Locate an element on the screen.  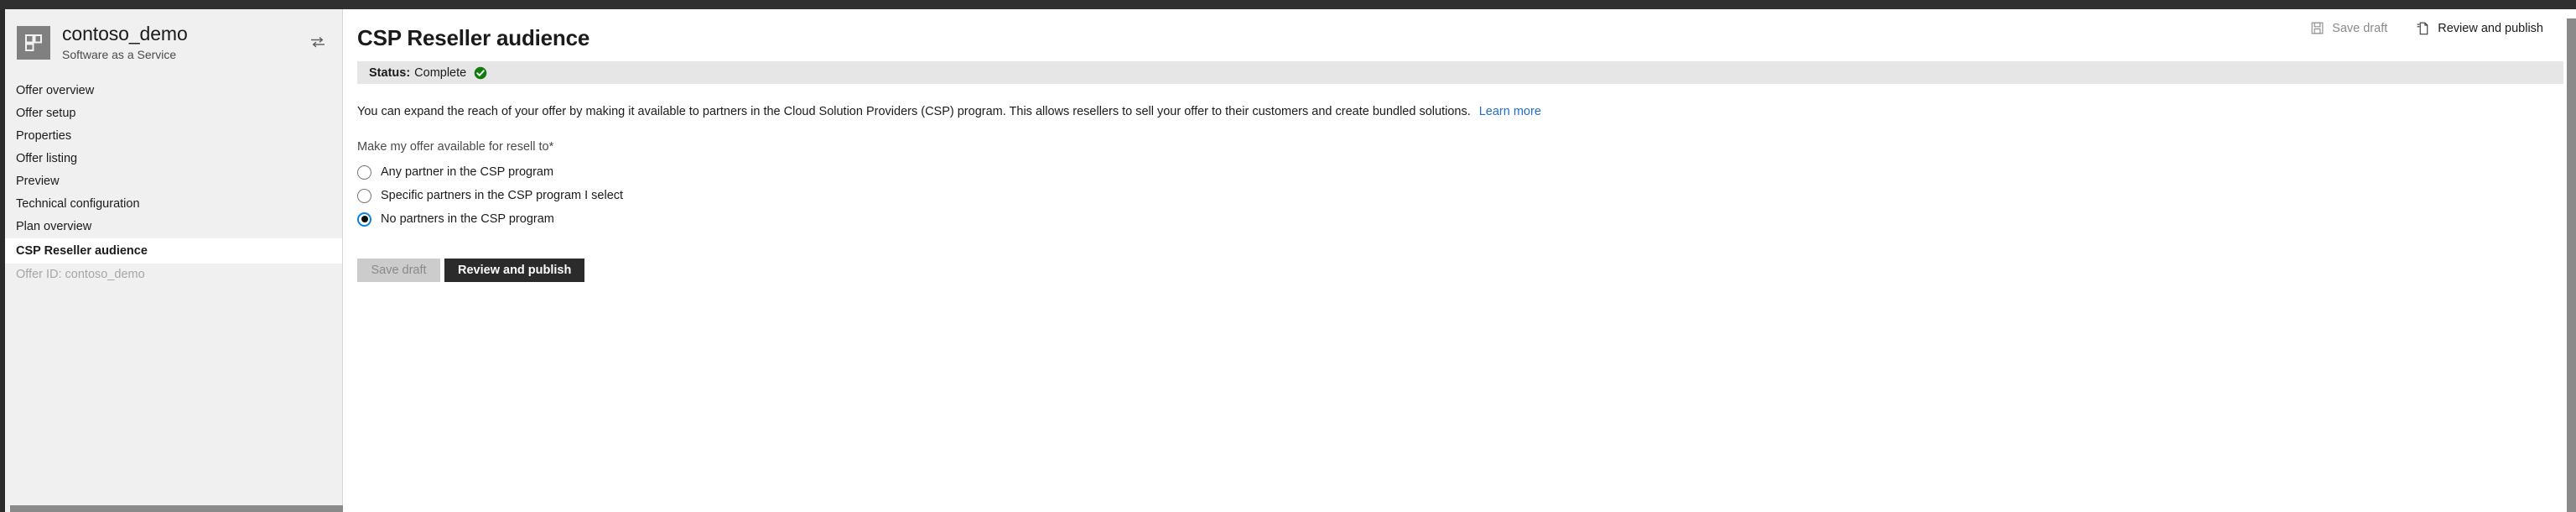
sidebar-item-label: Plan overview is located at coordinates (54, 227).